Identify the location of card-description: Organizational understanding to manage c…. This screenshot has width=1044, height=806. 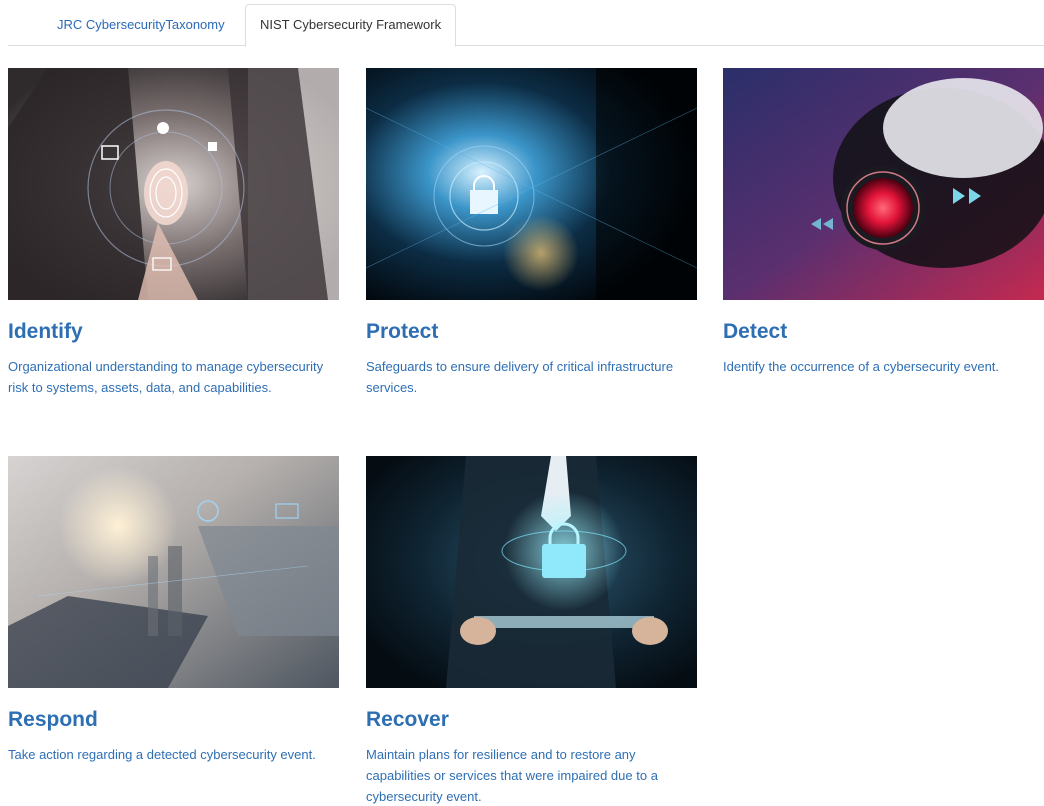
(166, 377).